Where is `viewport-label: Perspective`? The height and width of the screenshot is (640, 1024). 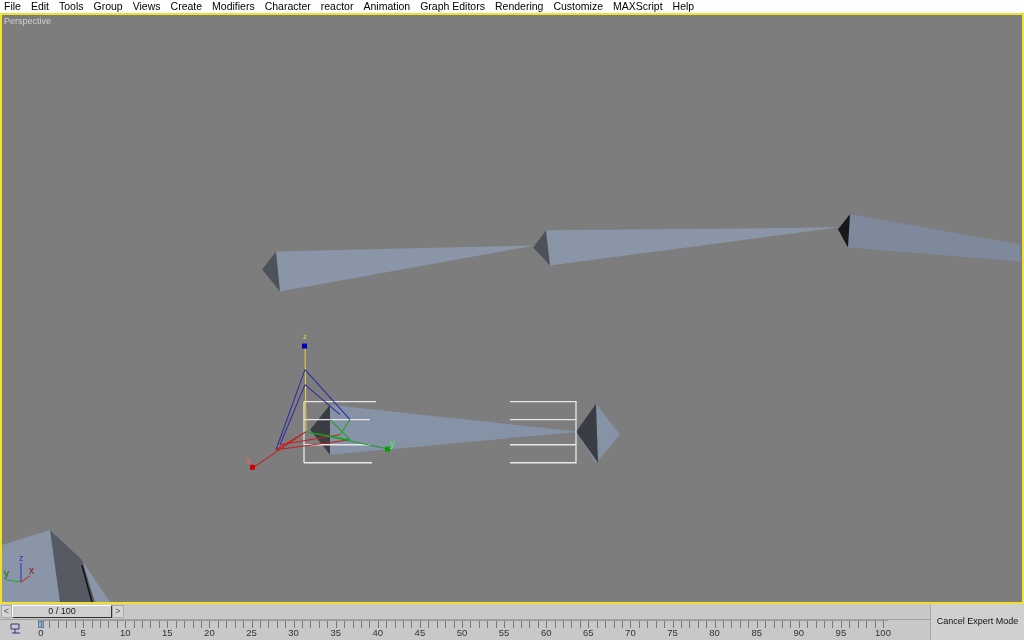 viewport-label: Perspective is located at coordinates (28, 21).